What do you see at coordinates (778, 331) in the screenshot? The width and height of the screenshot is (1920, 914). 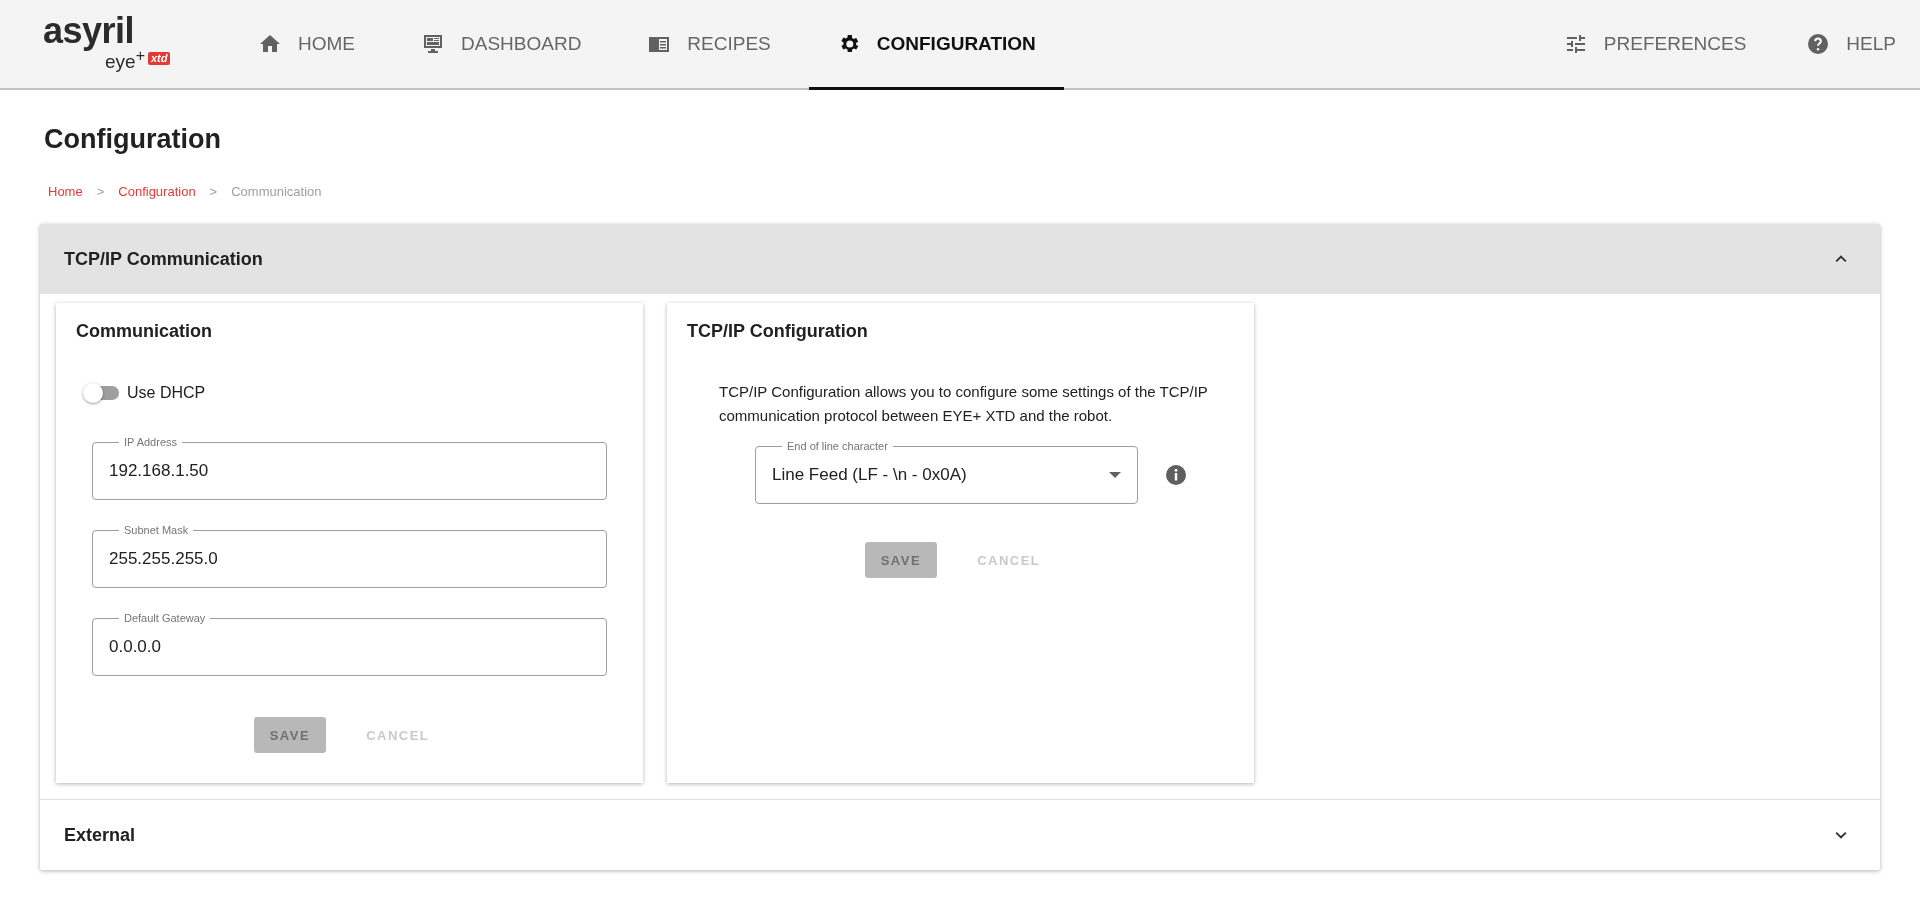 I see `card-title: TCP/IP Configuration` at bounding box center [778, 331].